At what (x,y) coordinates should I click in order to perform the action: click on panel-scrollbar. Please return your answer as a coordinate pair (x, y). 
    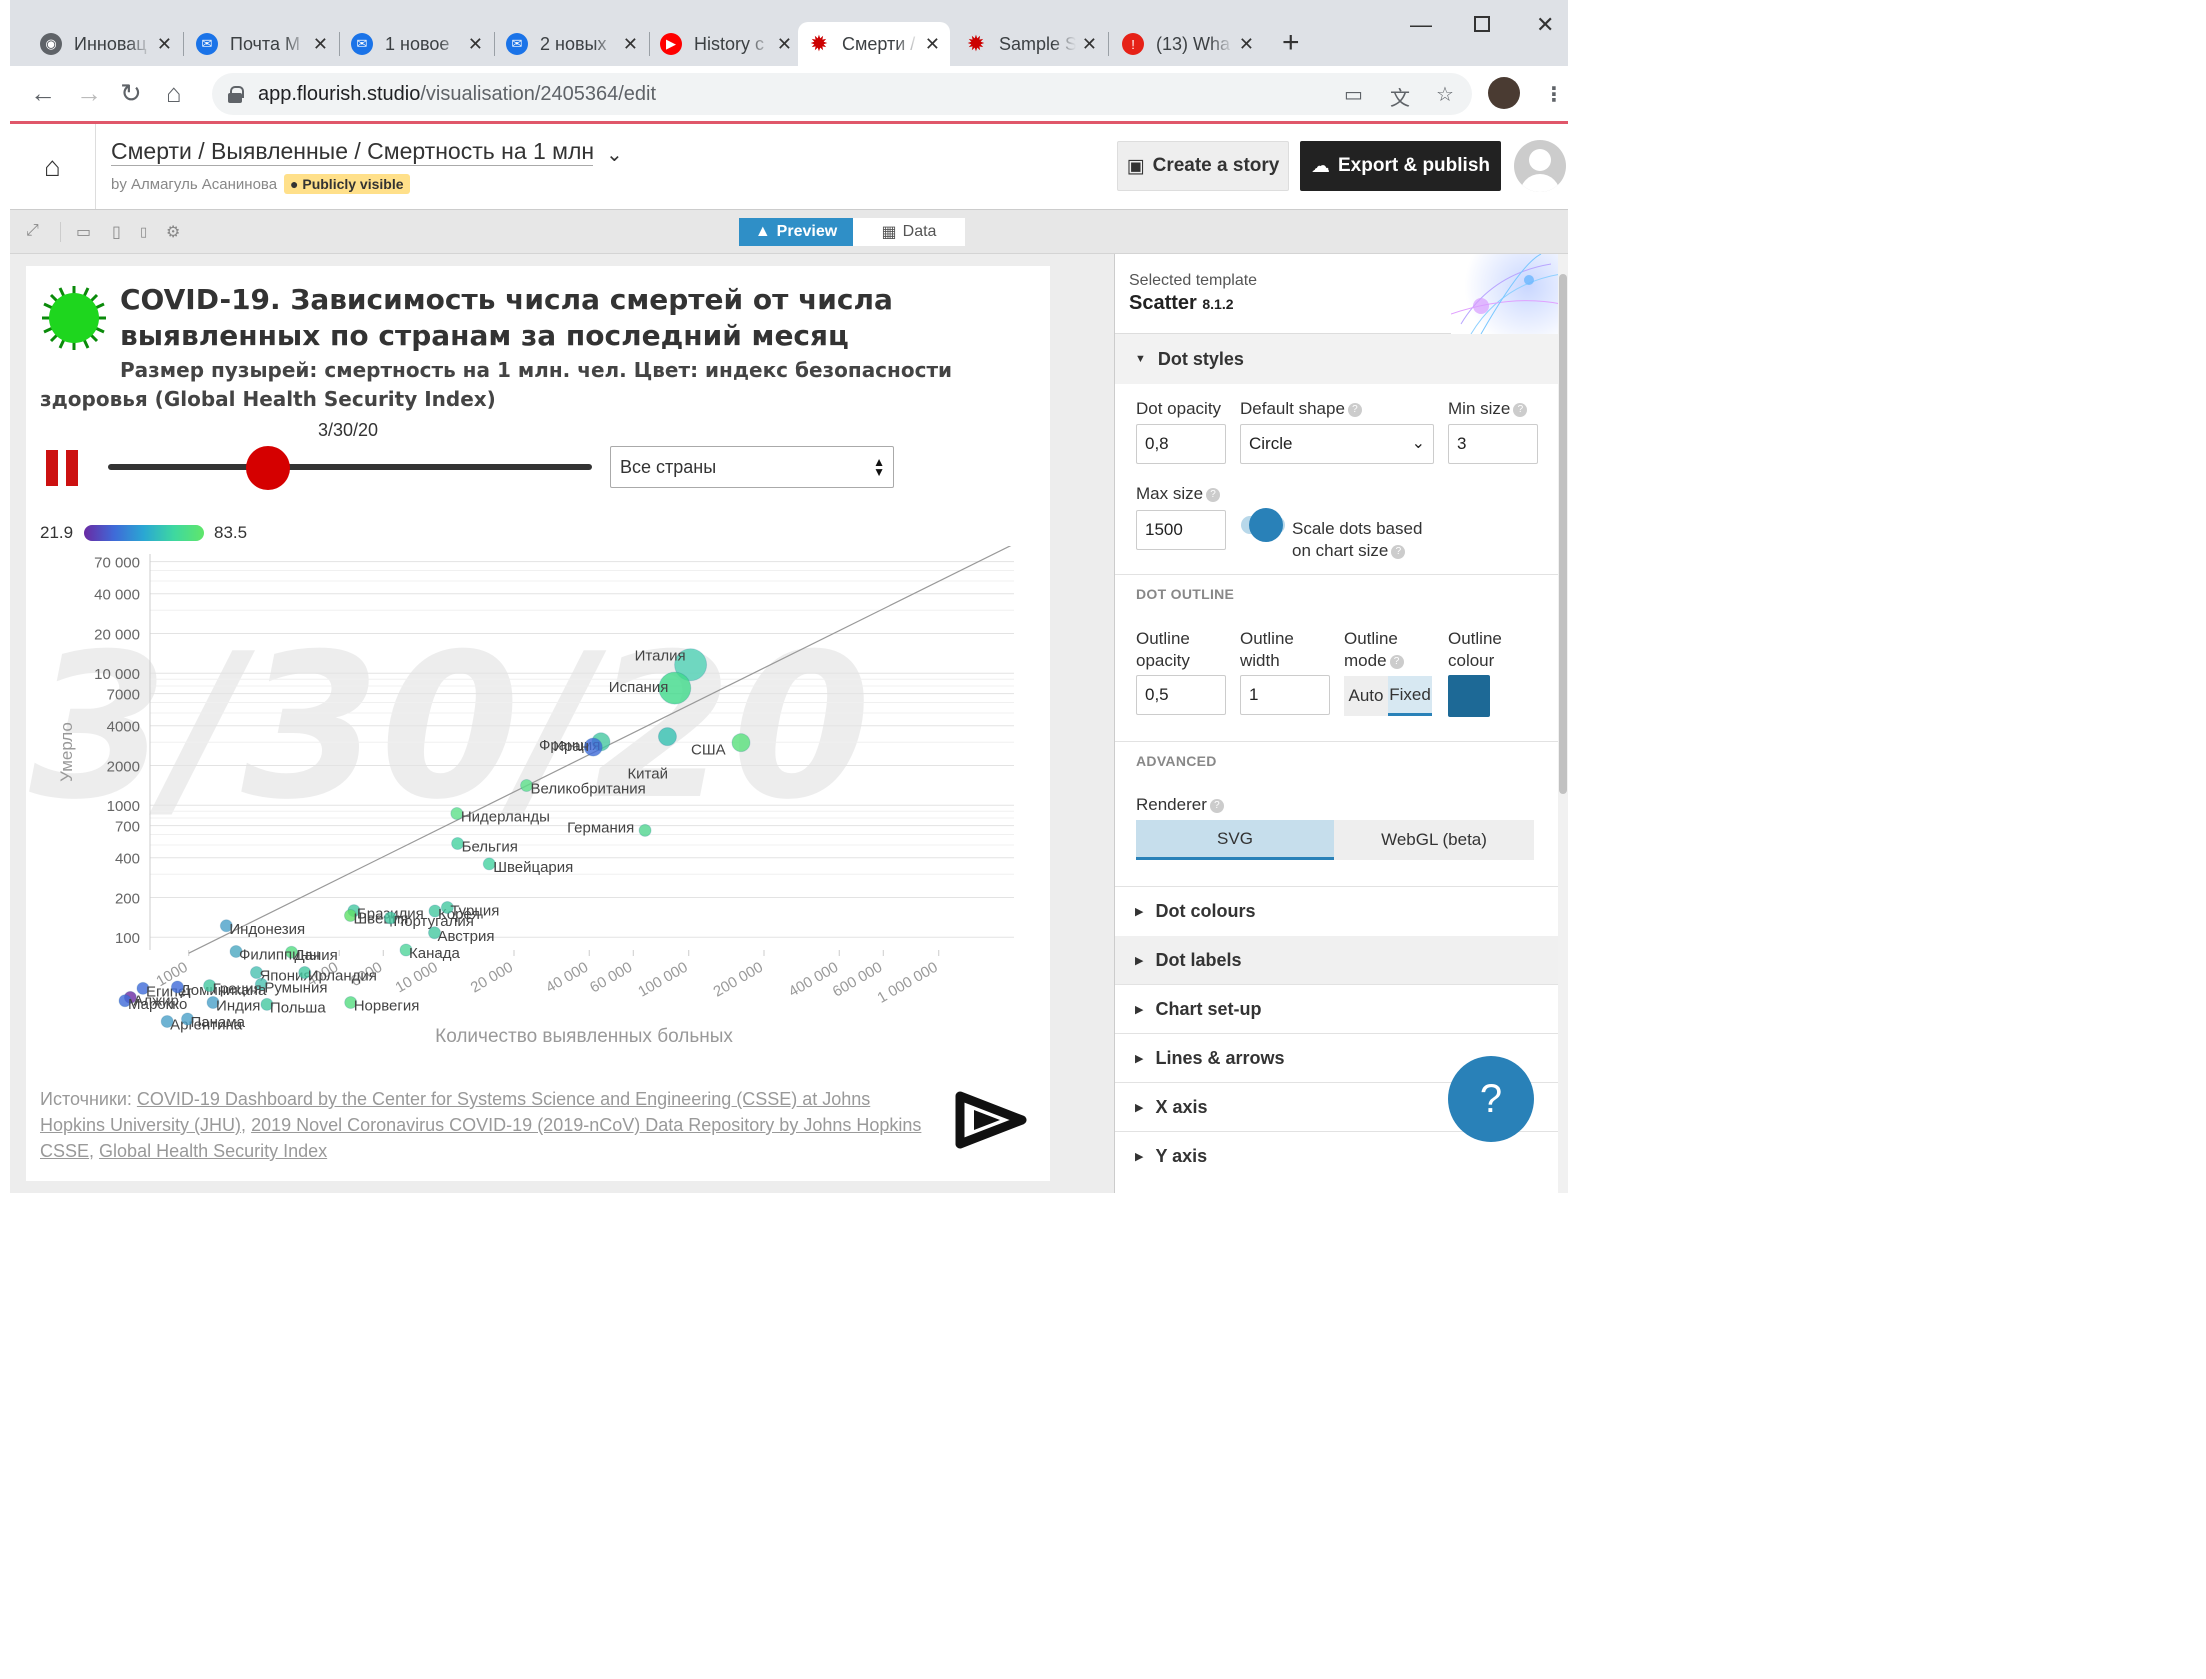
    Looking at the image, I should click on (1563, 723).